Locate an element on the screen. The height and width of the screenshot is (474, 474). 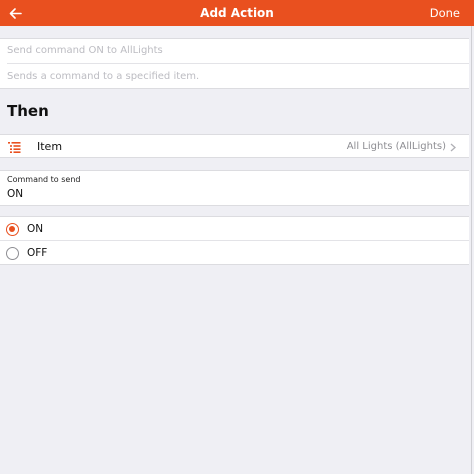
option-on-row: ON is located at coordinates (234, 229).